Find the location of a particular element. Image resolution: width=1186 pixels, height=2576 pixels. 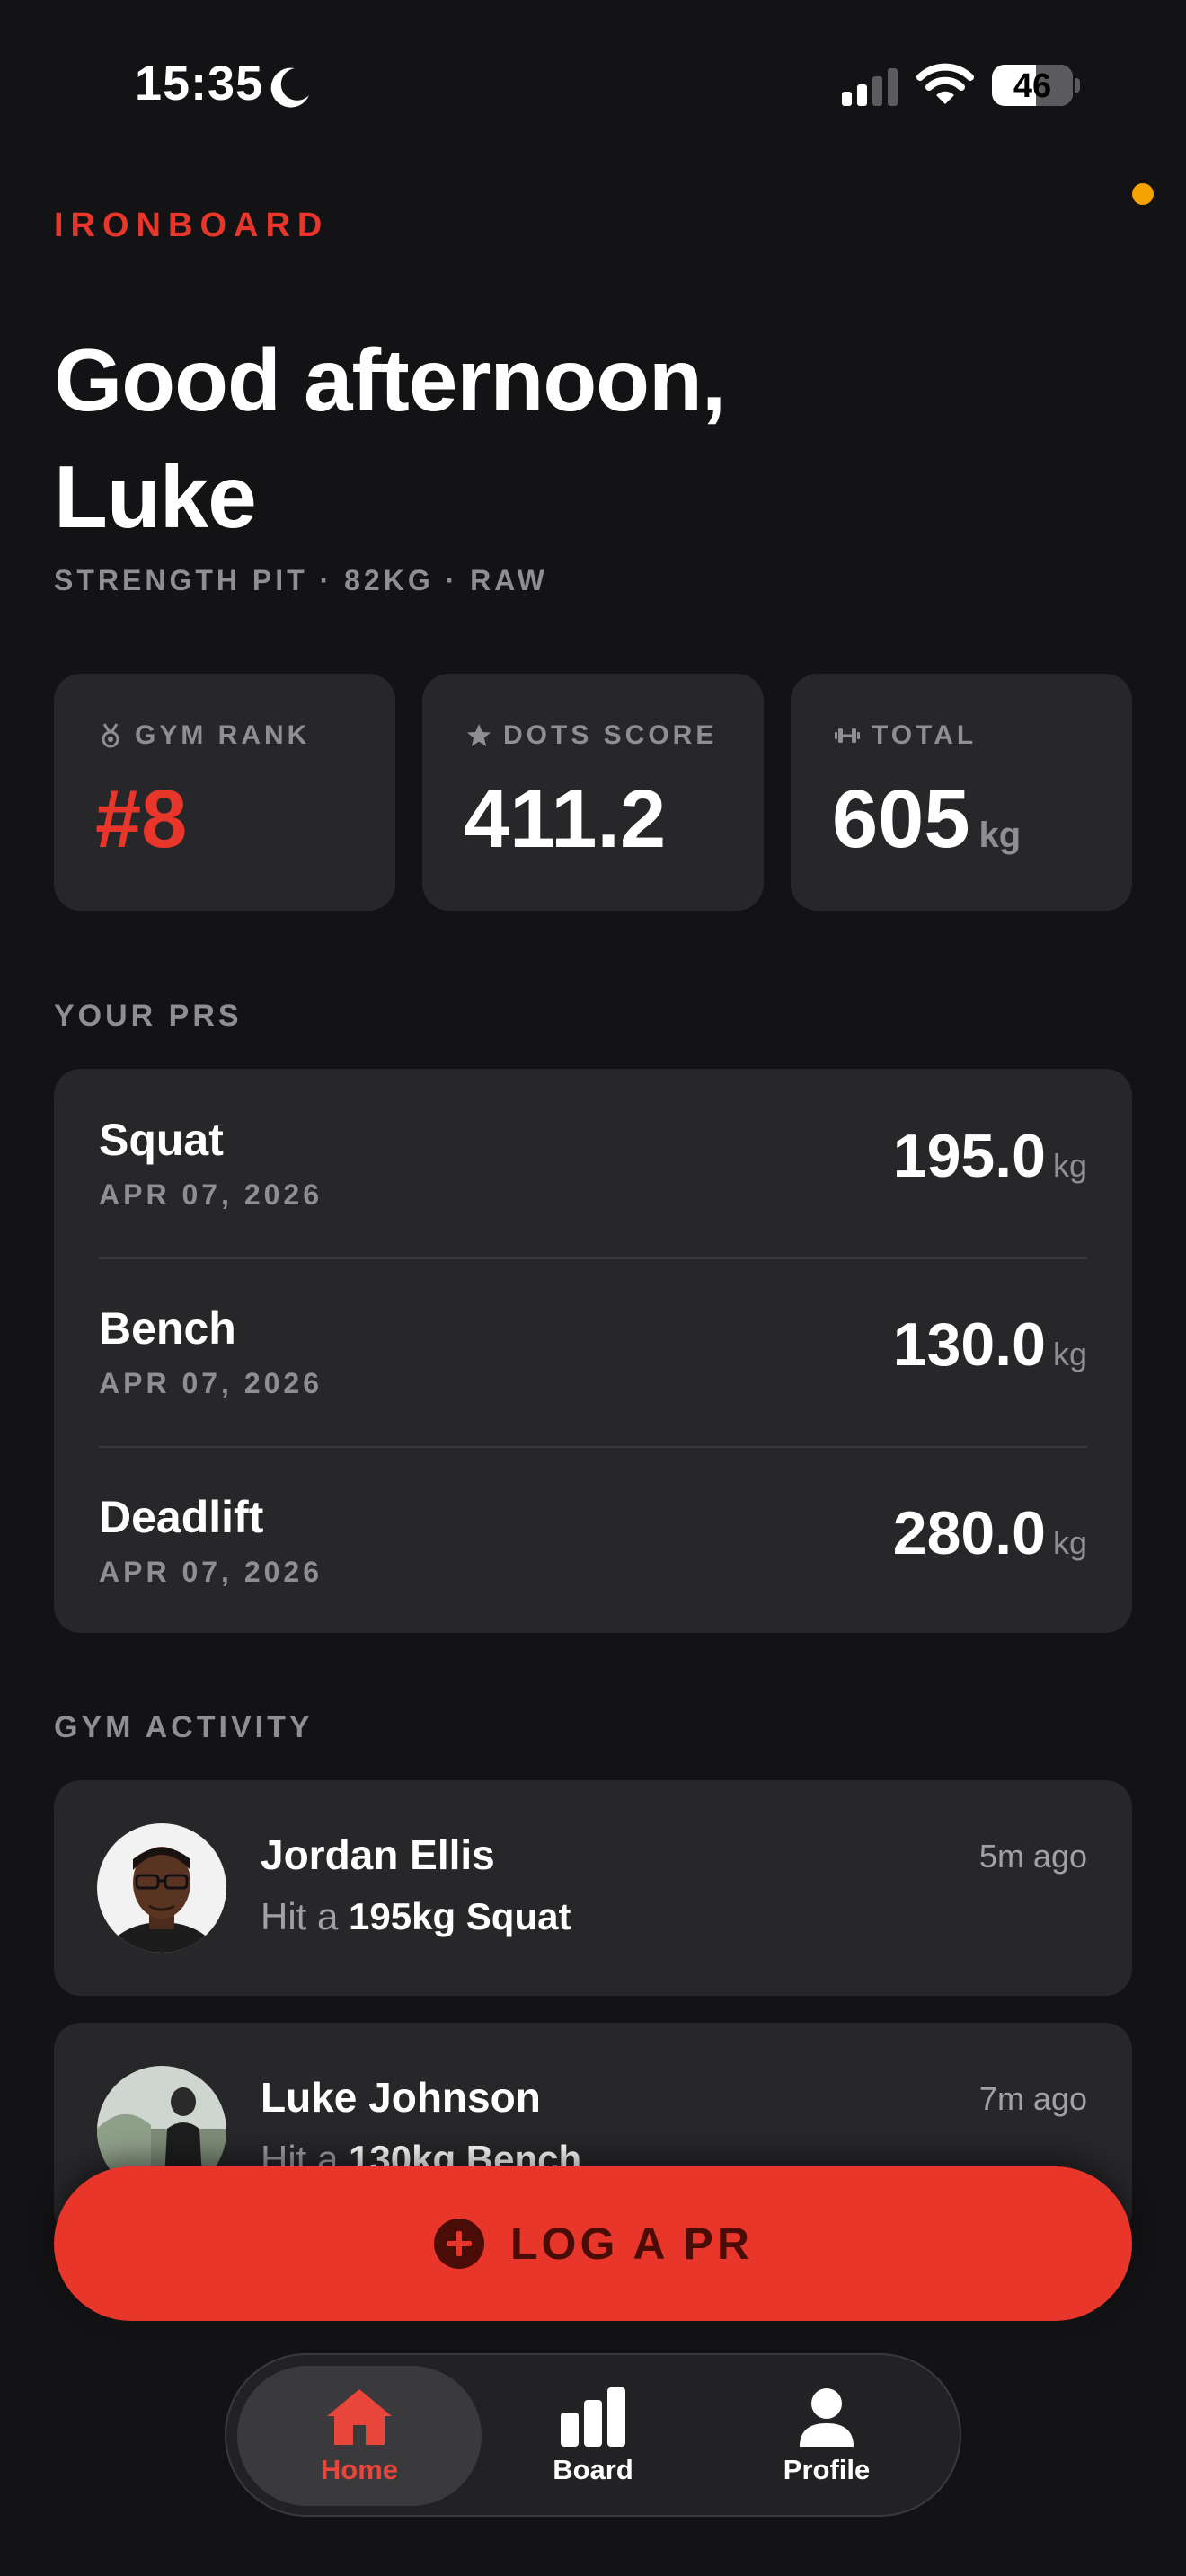

tab-home: Home is located at coordinates (359, 2436).